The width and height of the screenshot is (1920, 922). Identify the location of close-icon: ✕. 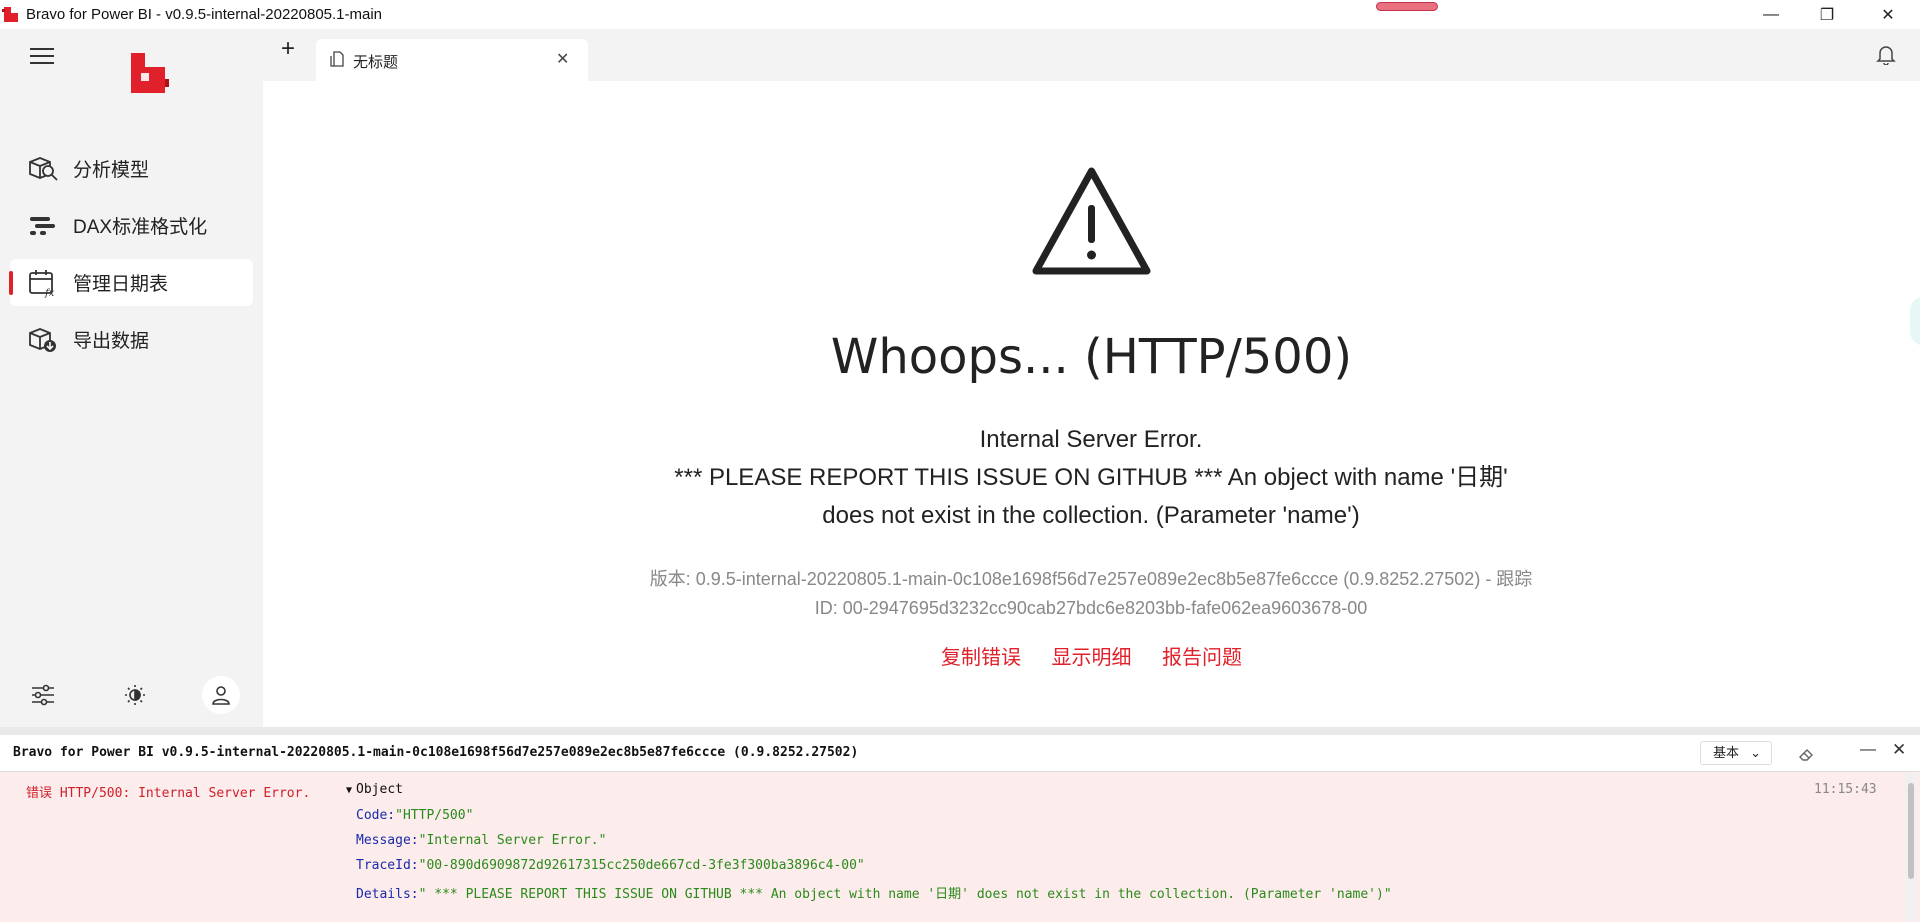
(1888, 15).